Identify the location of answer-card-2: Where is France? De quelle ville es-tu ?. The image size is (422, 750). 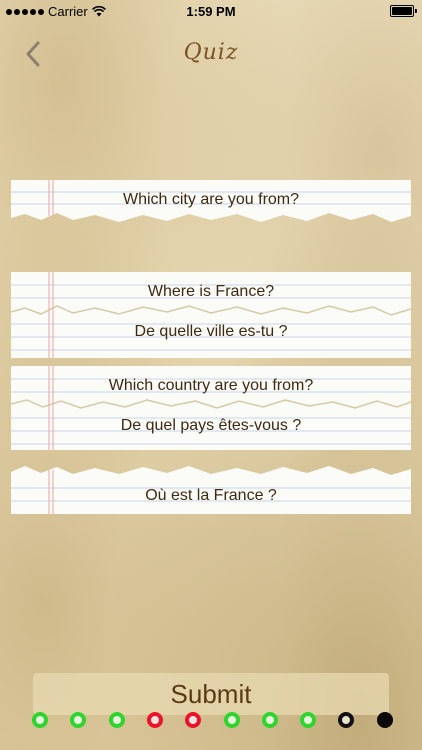
(211, 315).